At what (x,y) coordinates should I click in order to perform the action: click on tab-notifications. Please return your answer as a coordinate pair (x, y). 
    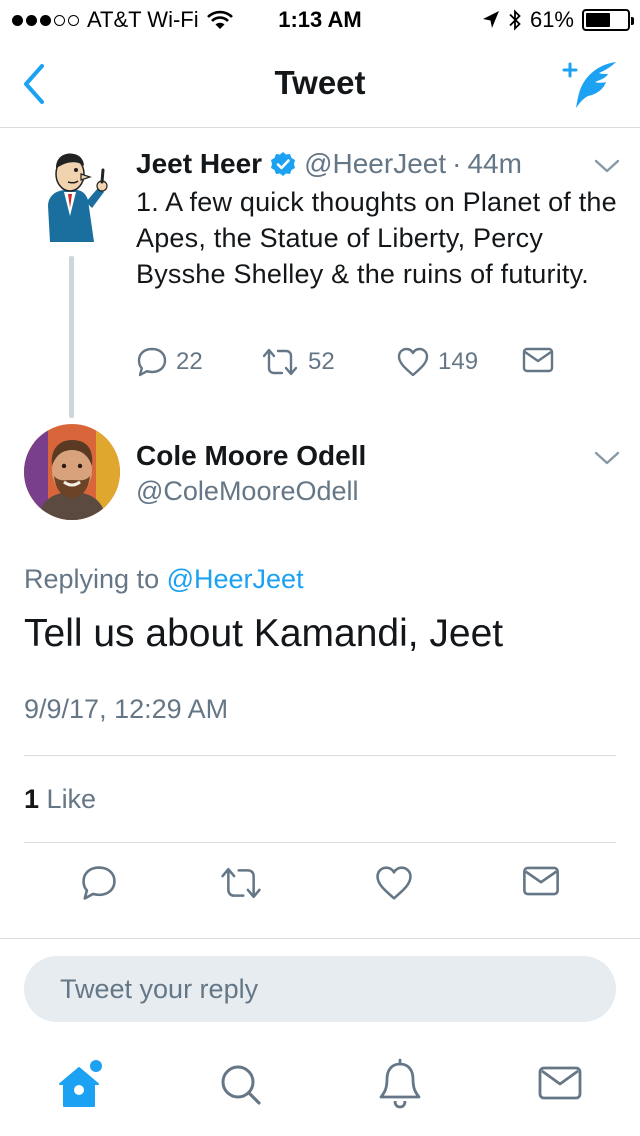
    Looking at the image, I should click on (400, 1086).